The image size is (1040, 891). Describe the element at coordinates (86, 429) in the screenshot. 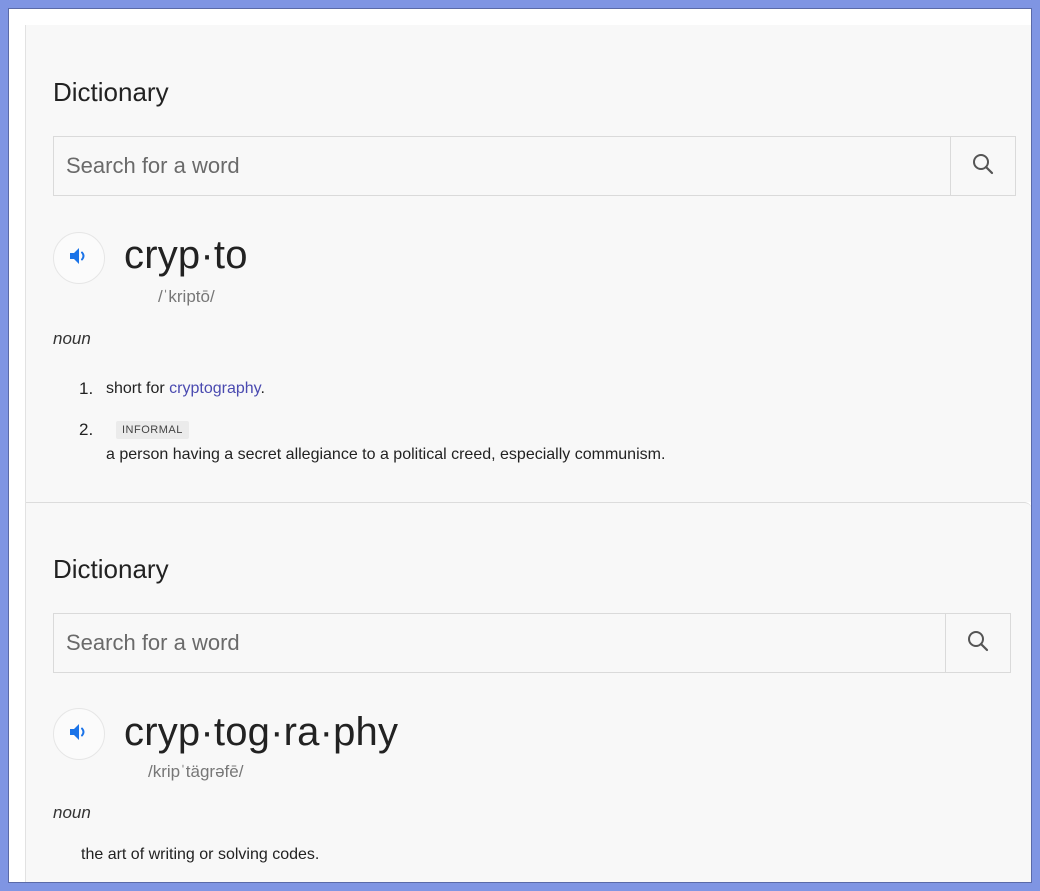

I see `definition-number: 2.` at that location.